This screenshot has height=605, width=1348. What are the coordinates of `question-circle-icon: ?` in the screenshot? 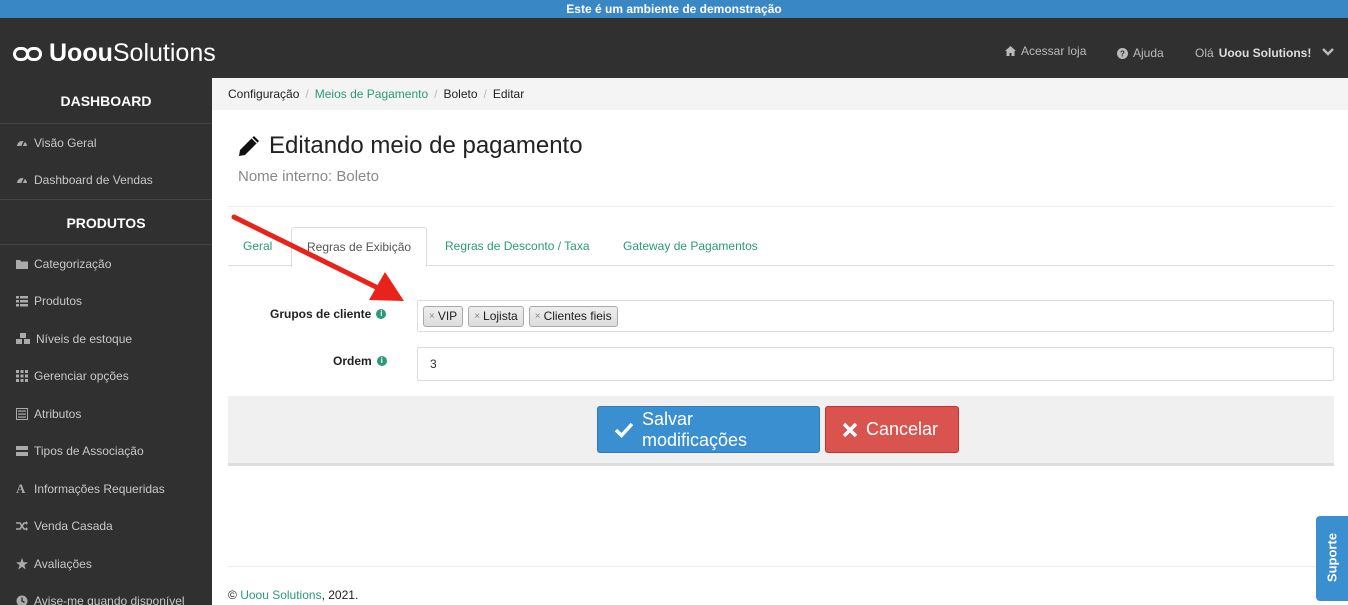 It's located at (1122, 53).